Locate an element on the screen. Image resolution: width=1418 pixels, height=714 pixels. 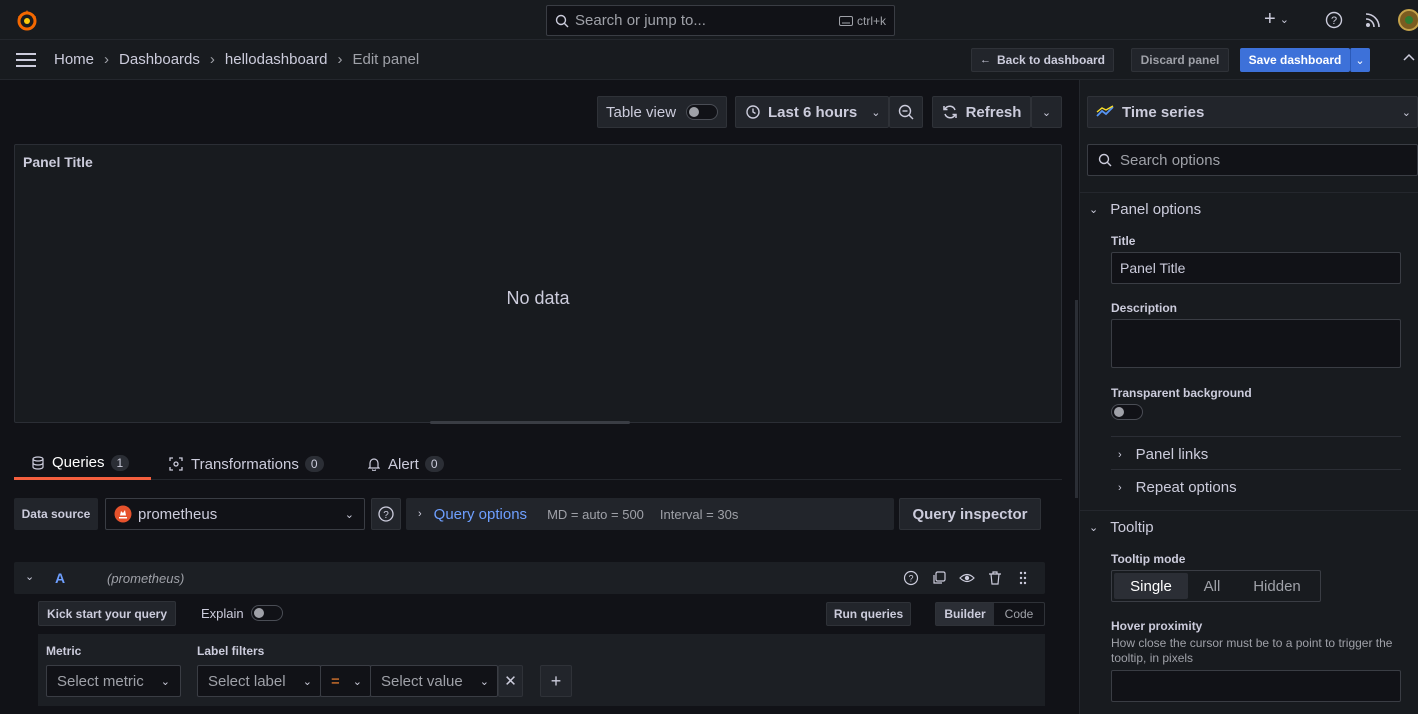
description-textarea is located at coordinates (1256, 343).